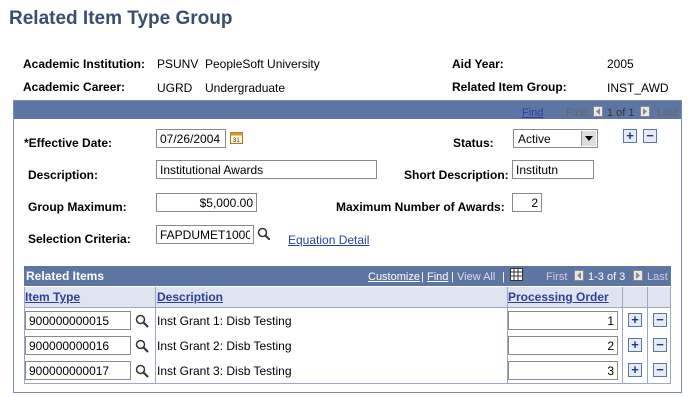 This screenshot has width=692, height=397. I want to click on col-item-type: Item Type, so click(52, 297).